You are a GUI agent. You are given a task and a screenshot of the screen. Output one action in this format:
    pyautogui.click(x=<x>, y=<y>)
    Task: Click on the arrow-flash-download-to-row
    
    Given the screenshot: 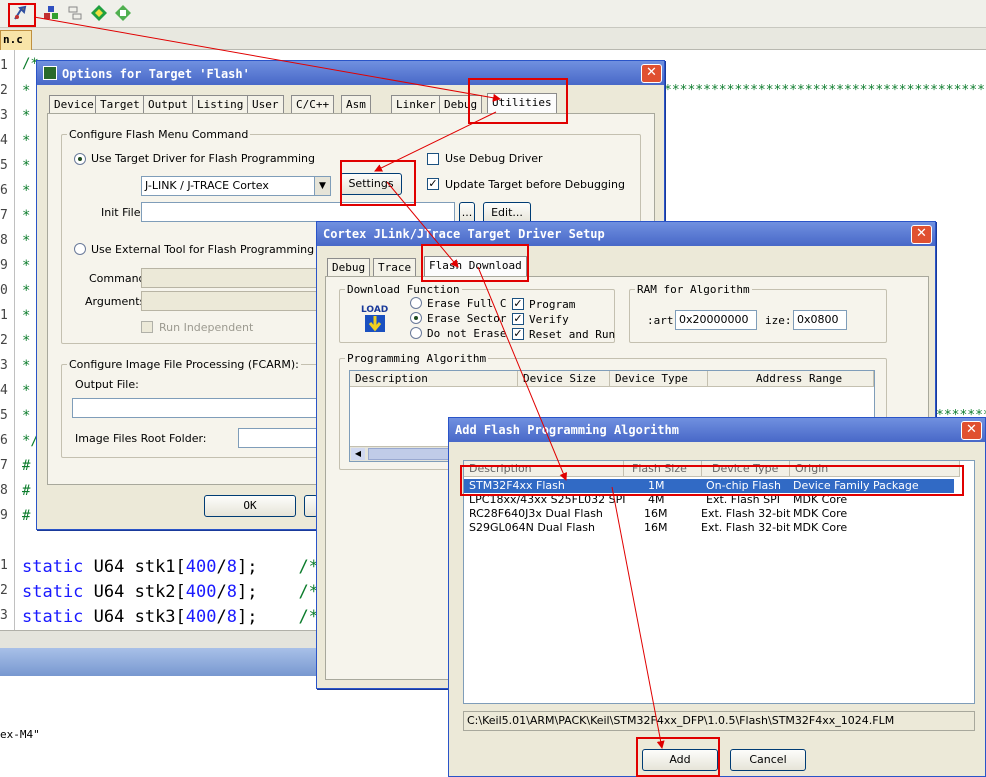 What is the action you would take?
    pyautogui.click(x=522, y=373)
    